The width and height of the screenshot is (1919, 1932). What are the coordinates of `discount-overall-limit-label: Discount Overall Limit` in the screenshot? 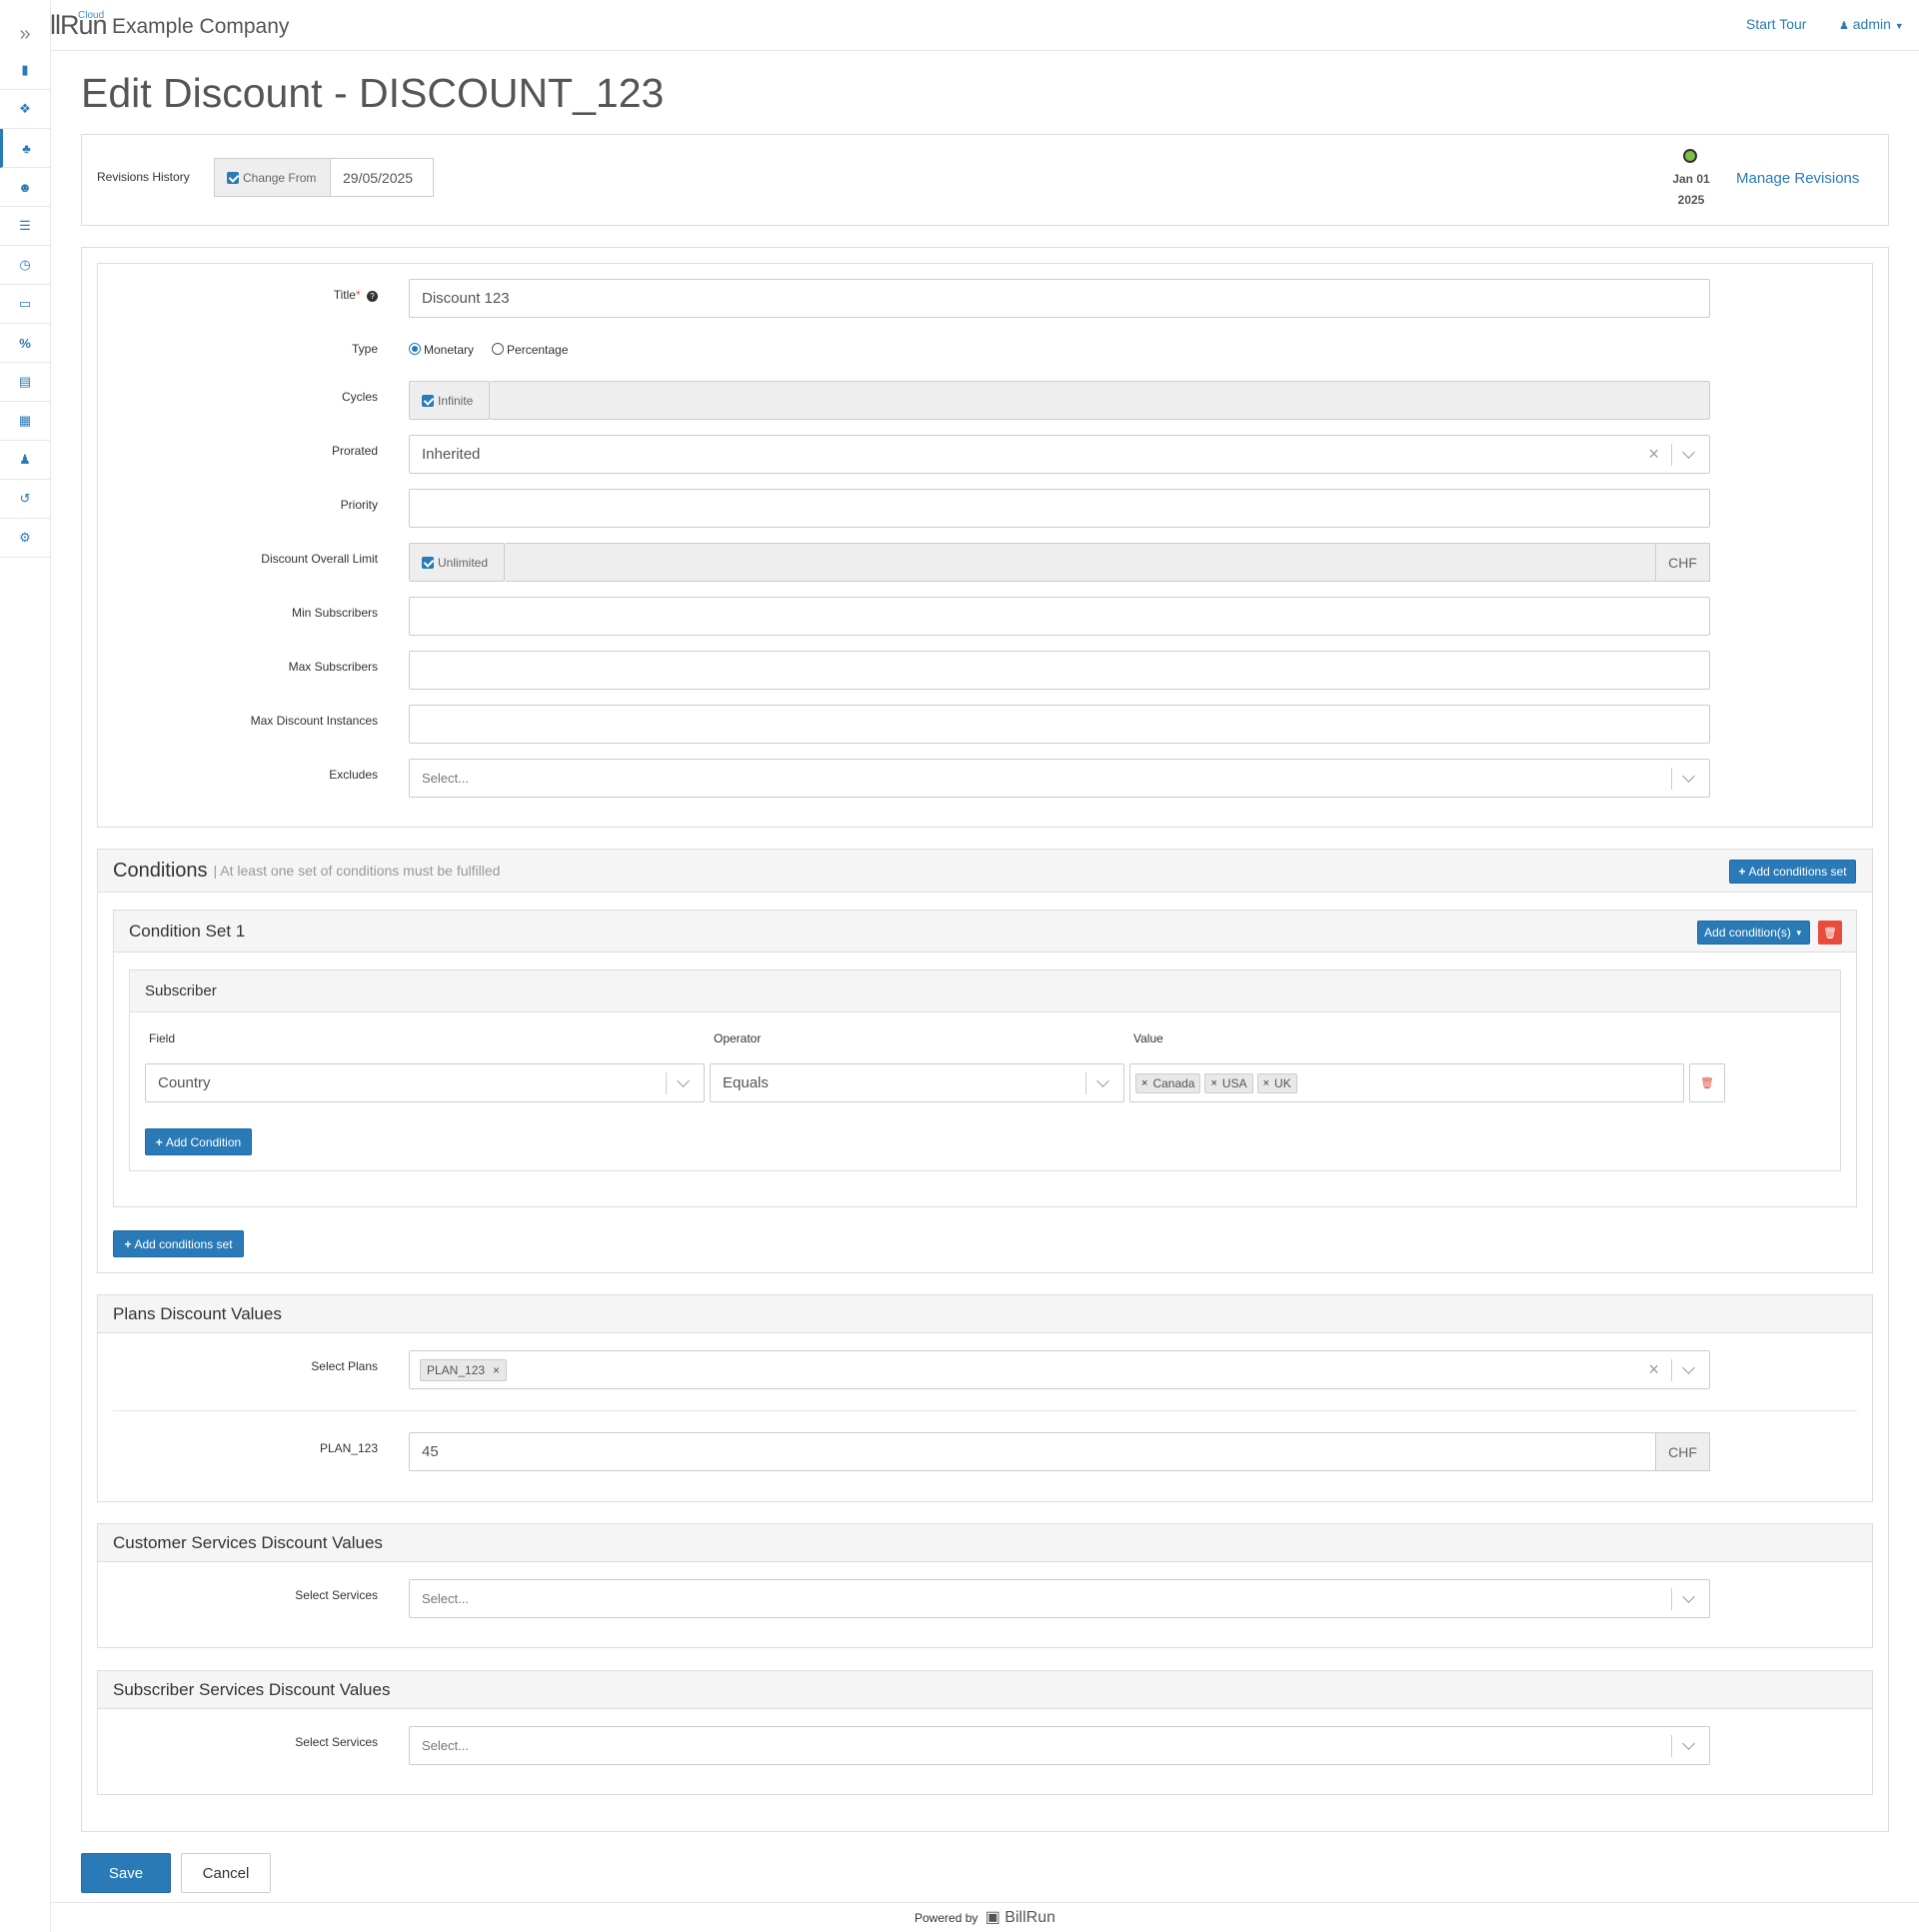 It's located at (320, 559).